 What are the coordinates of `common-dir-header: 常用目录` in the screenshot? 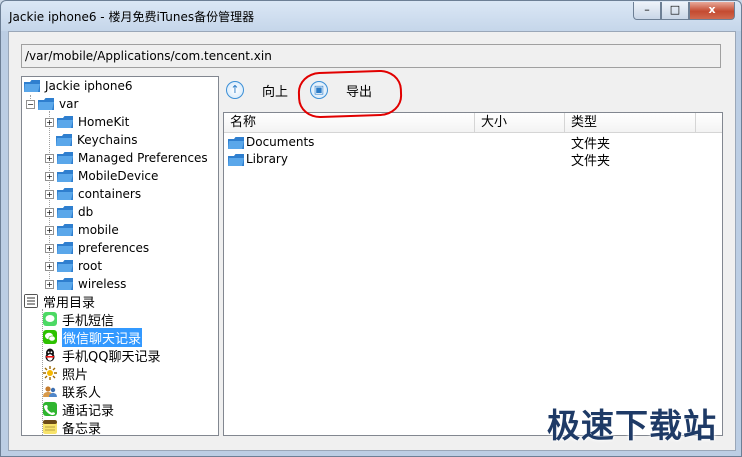 It's located at (60, 301).